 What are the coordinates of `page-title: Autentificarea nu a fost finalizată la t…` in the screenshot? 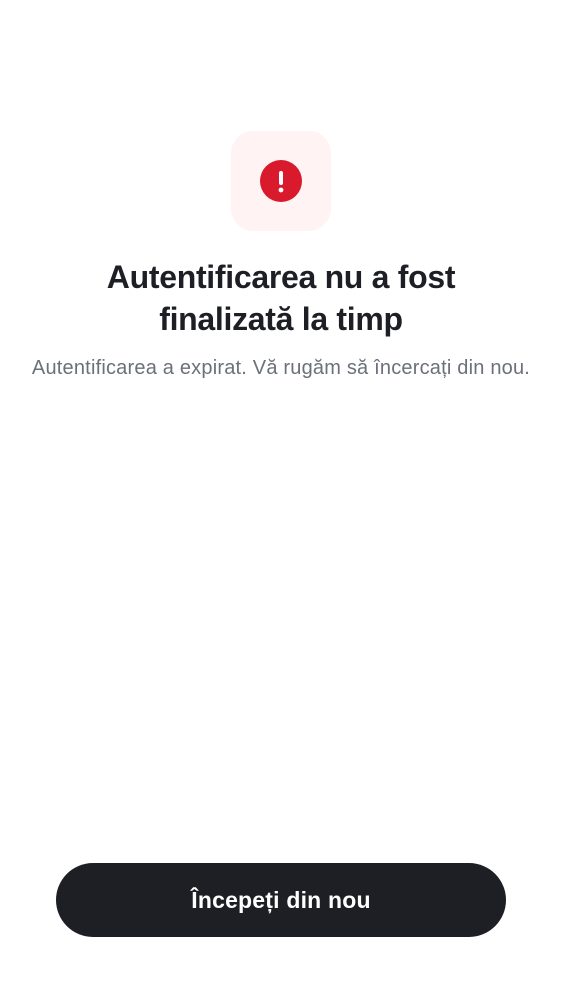 It's located at (281, 298).